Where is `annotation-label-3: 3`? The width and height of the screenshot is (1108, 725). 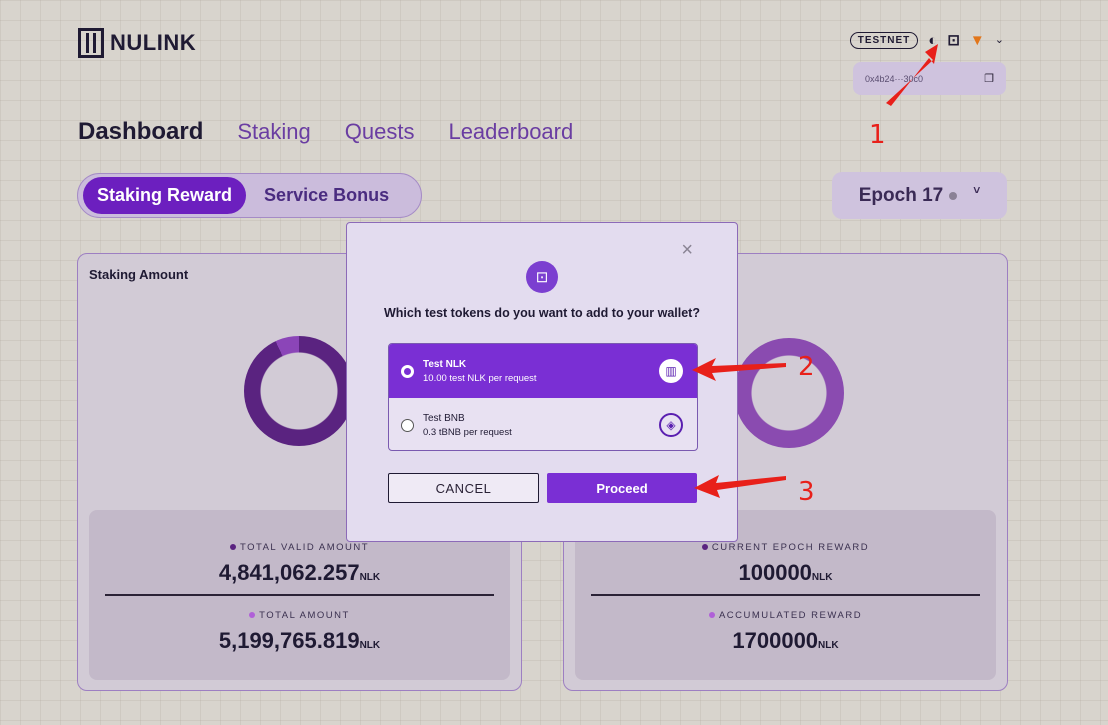
annotation-label-3: 3 is located at coordinates (806, 492).